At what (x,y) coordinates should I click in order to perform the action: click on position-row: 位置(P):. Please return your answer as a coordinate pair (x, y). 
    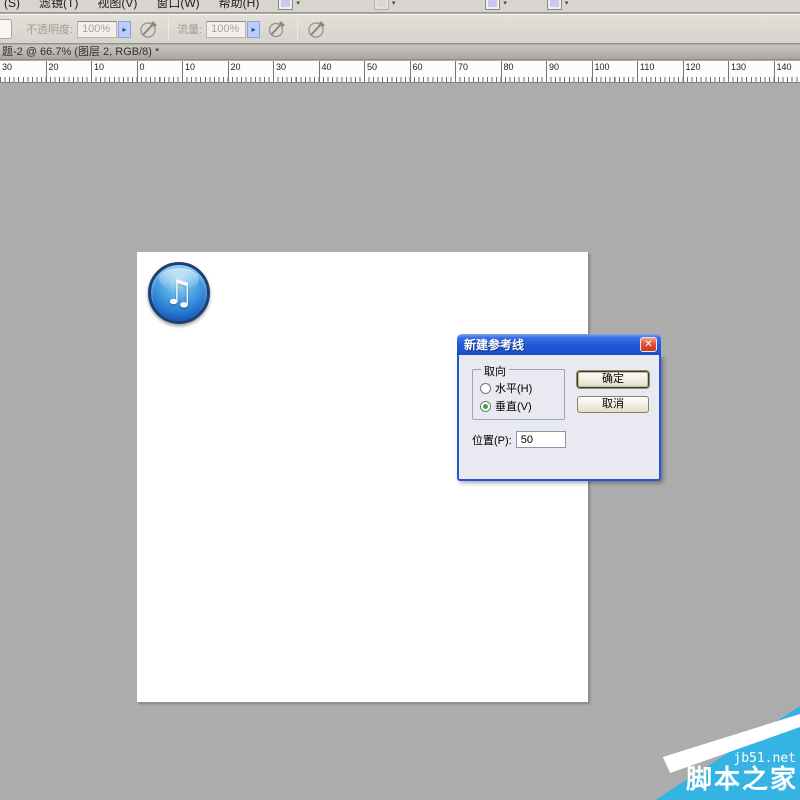
    Looking at the image, I should click on (519, 439).